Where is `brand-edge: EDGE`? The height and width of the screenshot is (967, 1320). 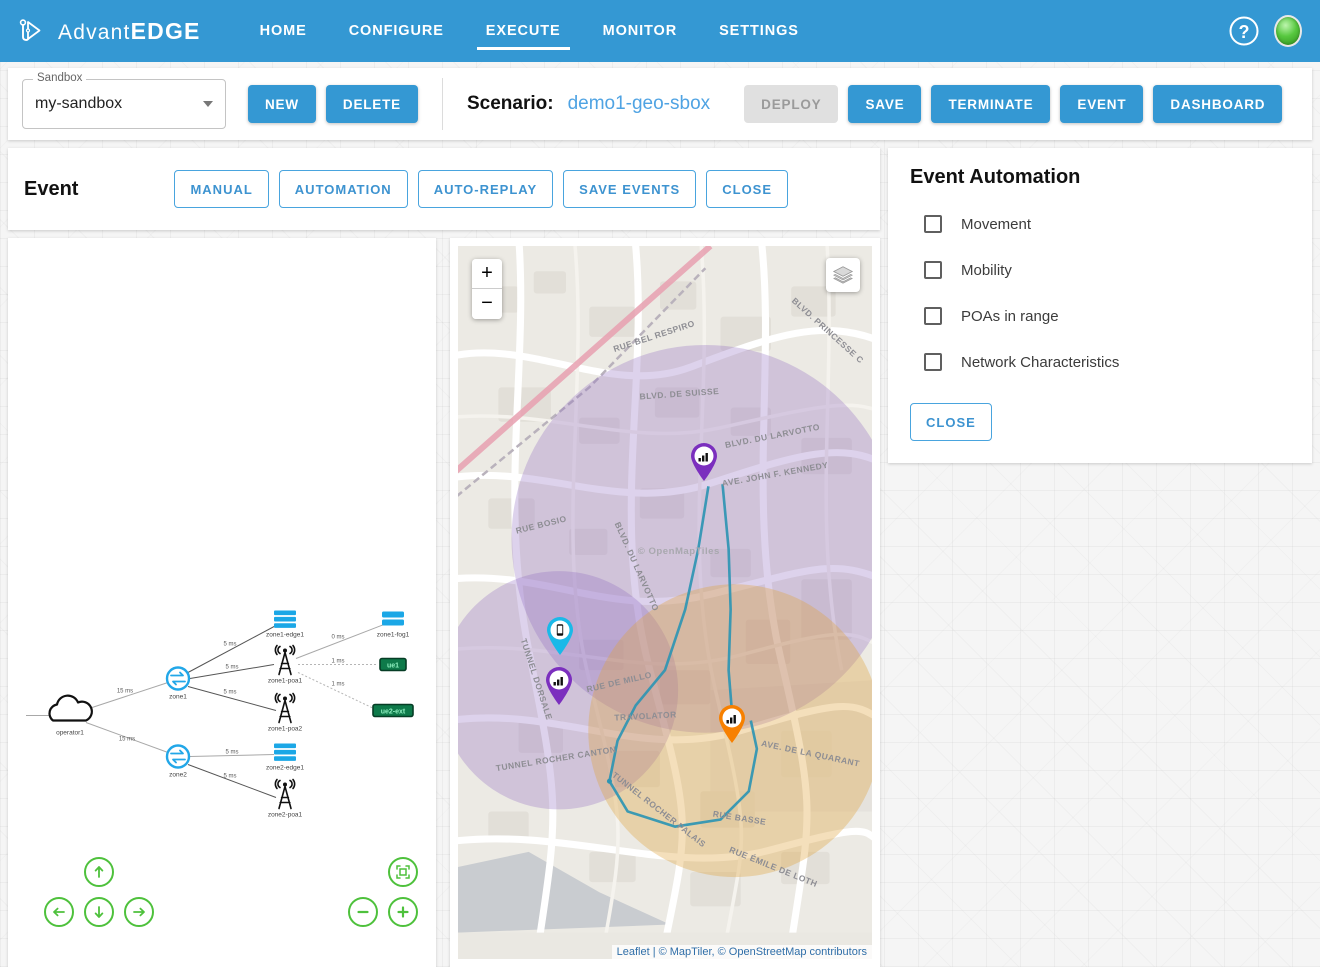 brand-edge: EDGE is located at coordinates (165, 30).